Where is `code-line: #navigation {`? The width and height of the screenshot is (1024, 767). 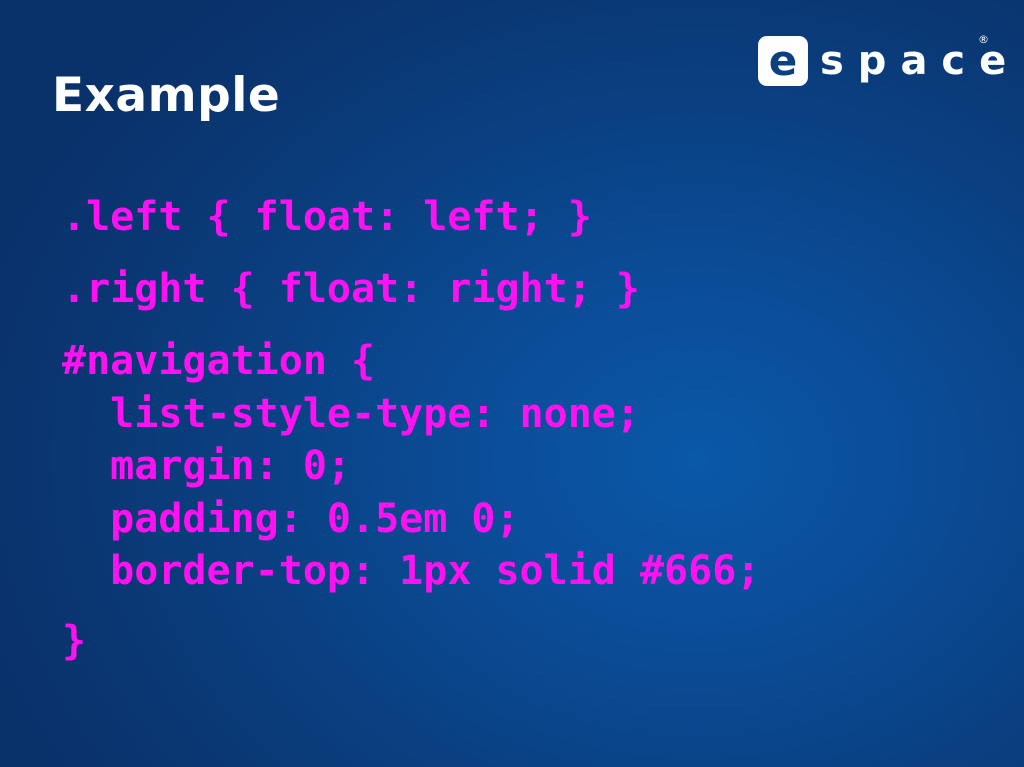 code-line: #navigation { is located at coordinates (219, 361).